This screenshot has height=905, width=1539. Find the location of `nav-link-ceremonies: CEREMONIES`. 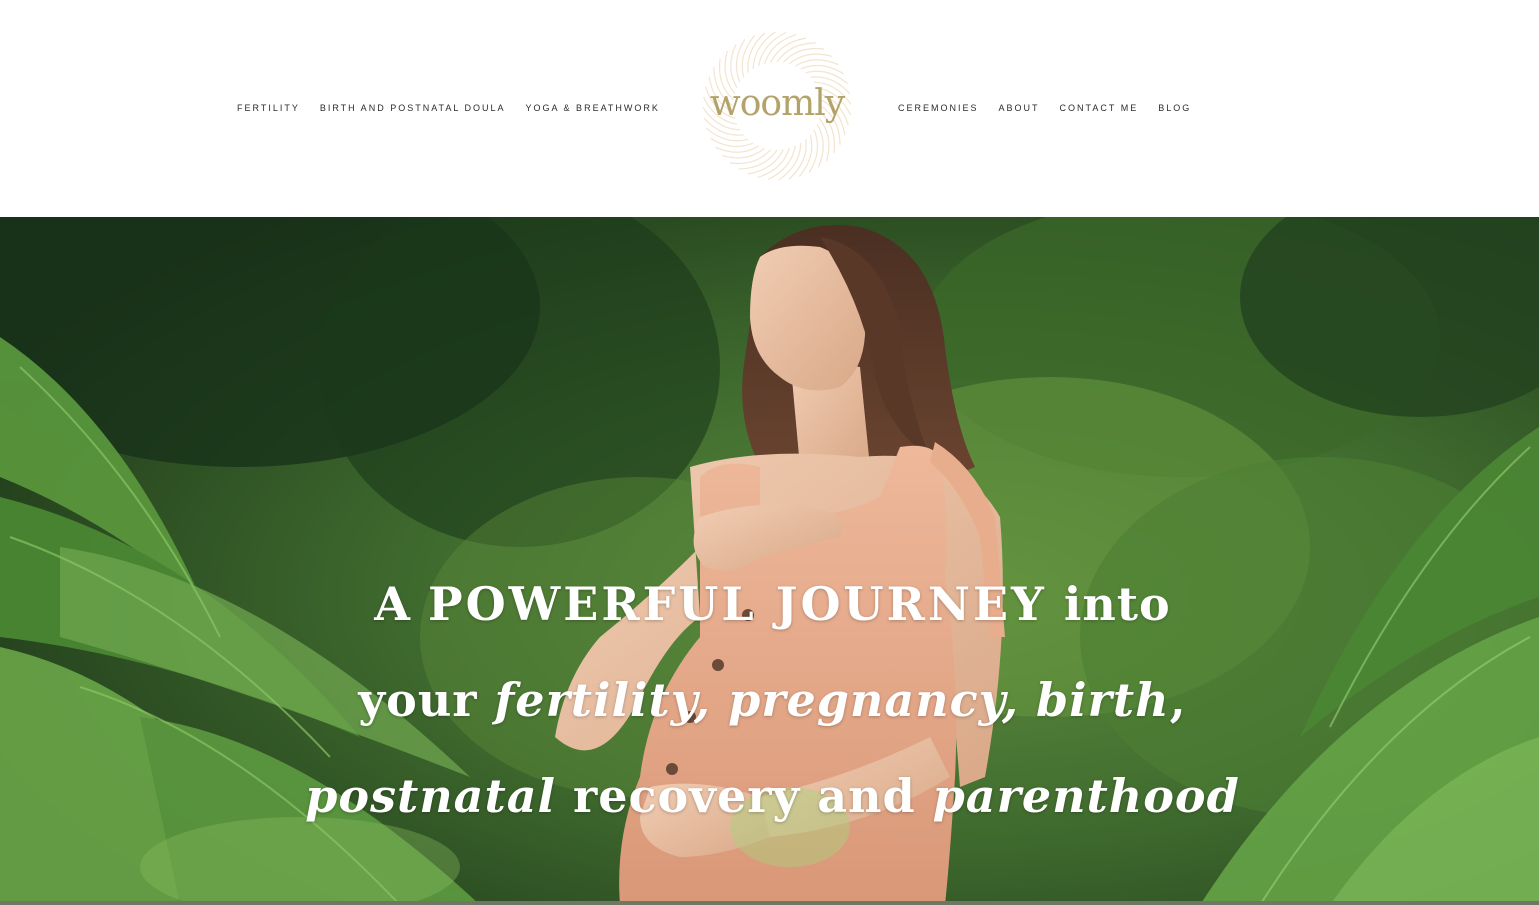

nav-link-ceremonies: CEREMONIES is located at coordinates (938, 108).